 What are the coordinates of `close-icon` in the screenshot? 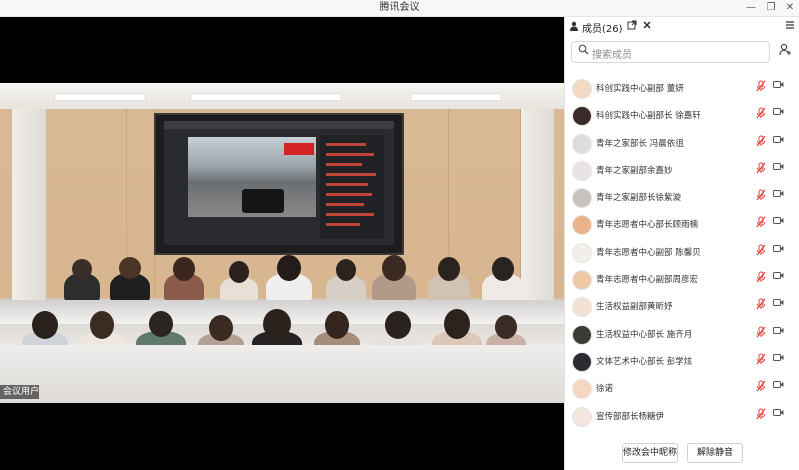 It's located at (647, 27).